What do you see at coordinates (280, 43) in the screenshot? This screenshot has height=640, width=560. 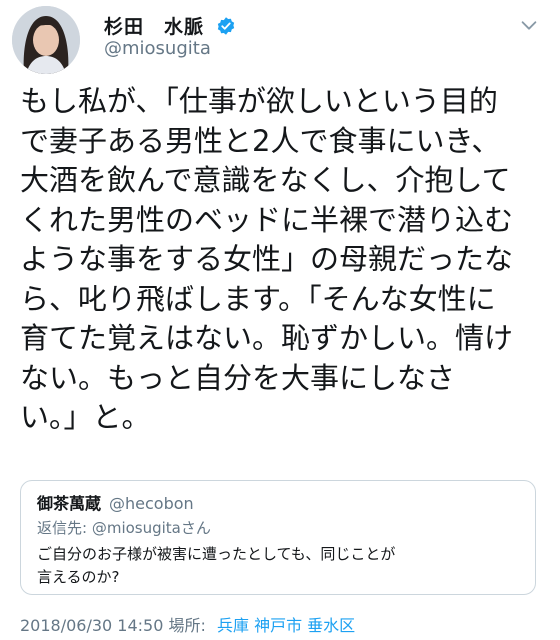 I see `tweet-header: 杉田 水脈 @miosugita` at bounding box center [280, 43].